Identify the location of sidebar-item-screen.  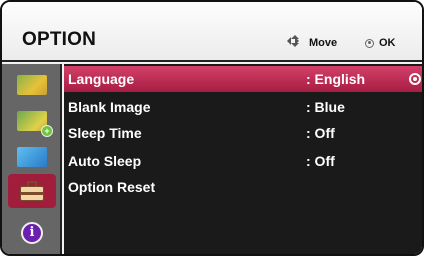
(32, 157).